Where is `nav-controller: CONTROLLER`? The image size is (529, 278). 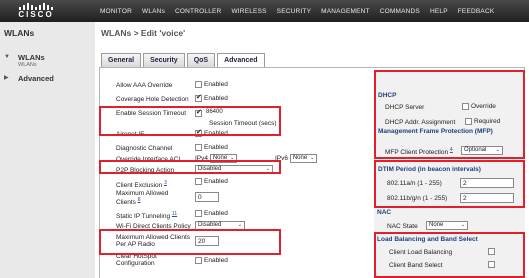
nav-controller: CONTROLLER is located at coordinates (198, 11).